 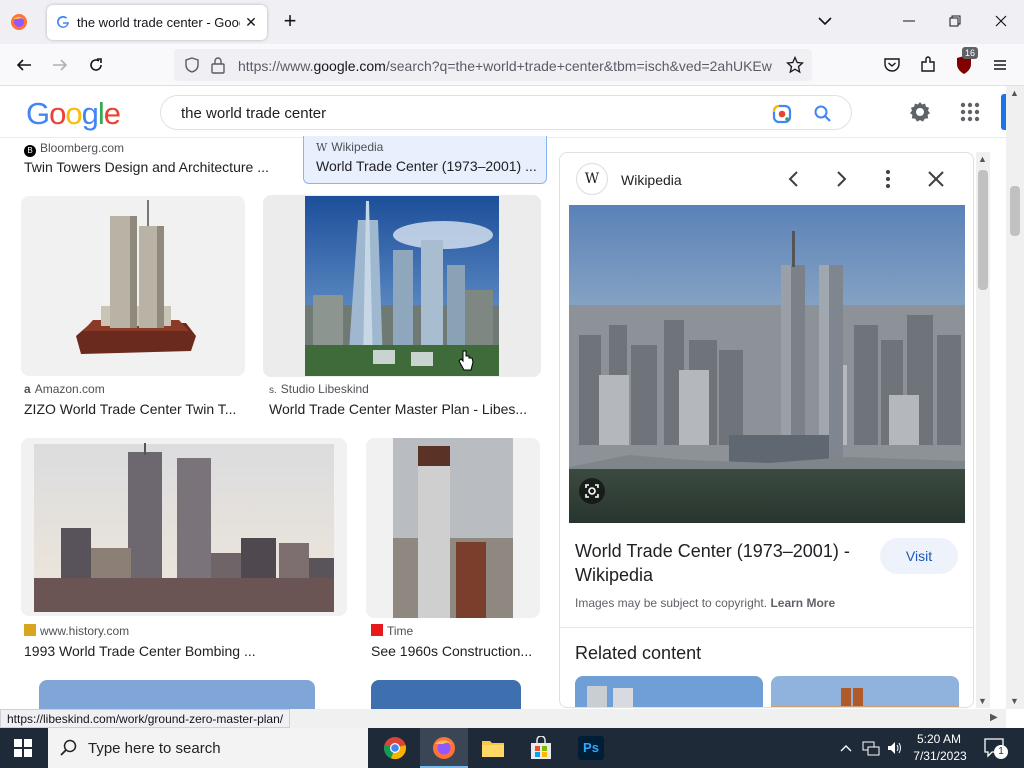 What do you see at coordinates (955, 21) in the screenshot?
I see `restore-button` at bounding box center [955, 21].